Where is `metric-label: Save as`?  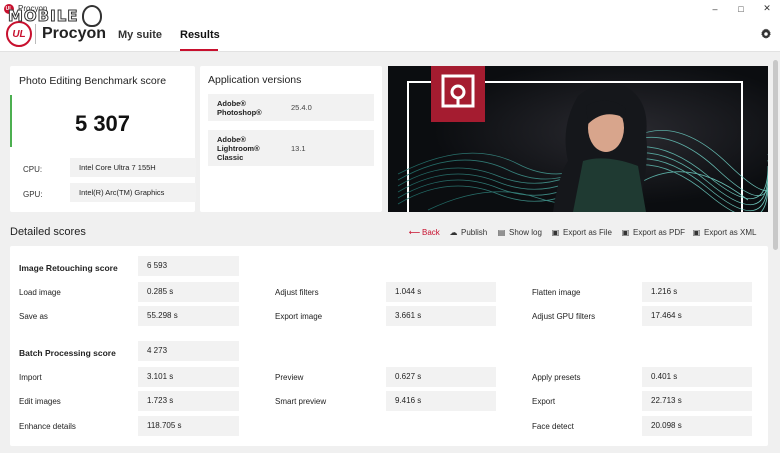
metric-label: Save as is located at coordinates (33, 316).